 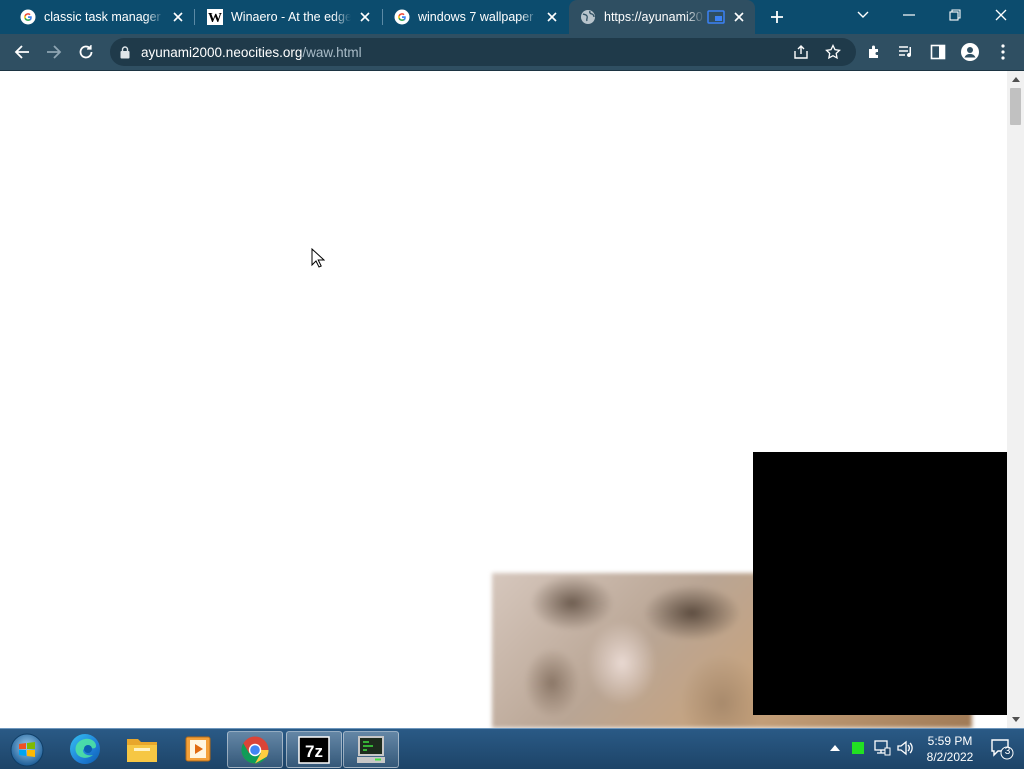 I want to click on tray-app-indicator, so click(x=858, y=748).